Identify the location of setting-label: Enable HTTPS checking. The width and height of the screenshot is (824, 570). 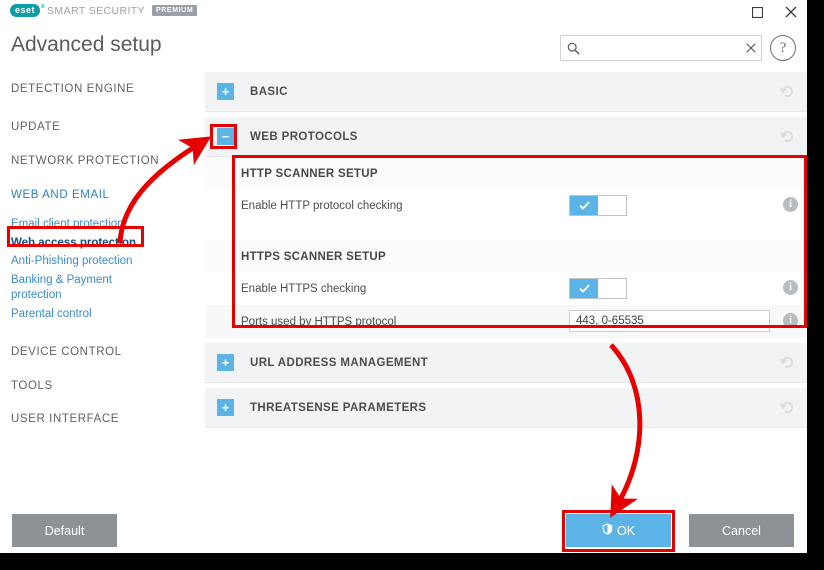
(304, 288).